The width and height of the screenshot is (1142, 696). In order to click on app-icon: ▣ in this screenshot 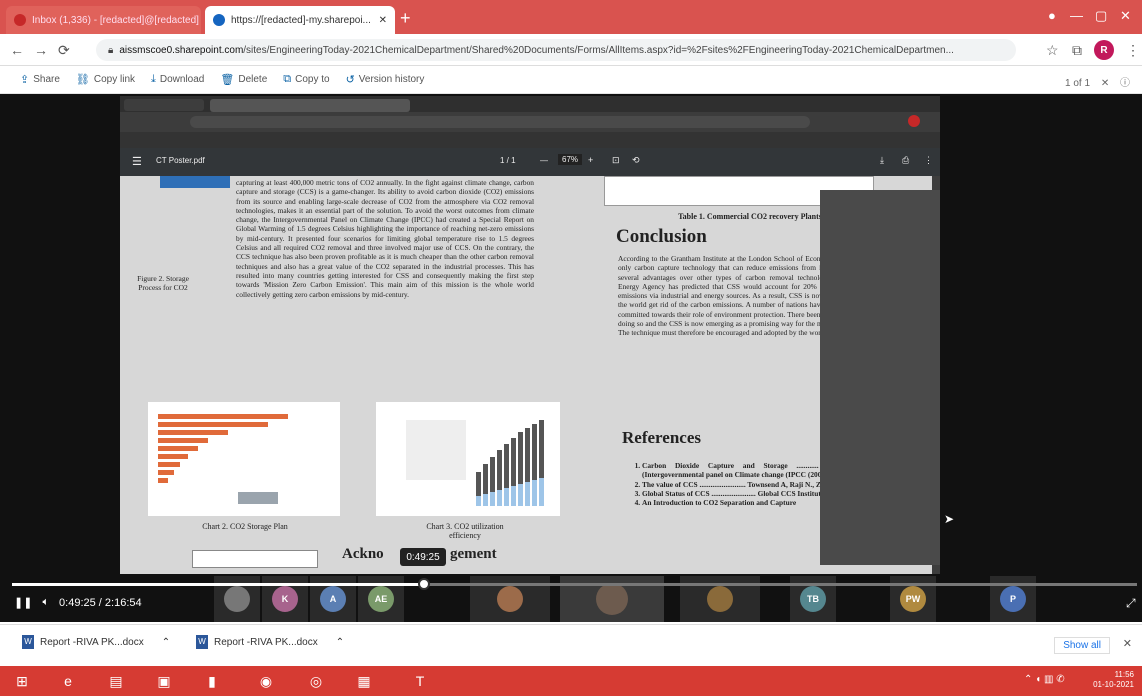, I will do `click(164, 681)`.